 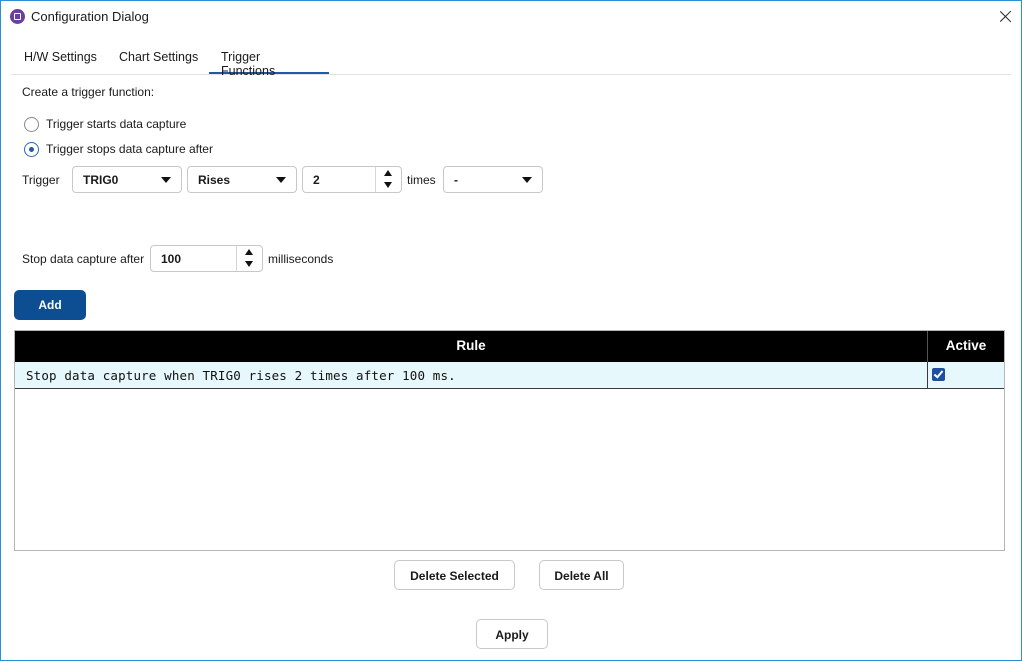 I want to click on stop-duration-value: 100, so click(x=171, y=259).